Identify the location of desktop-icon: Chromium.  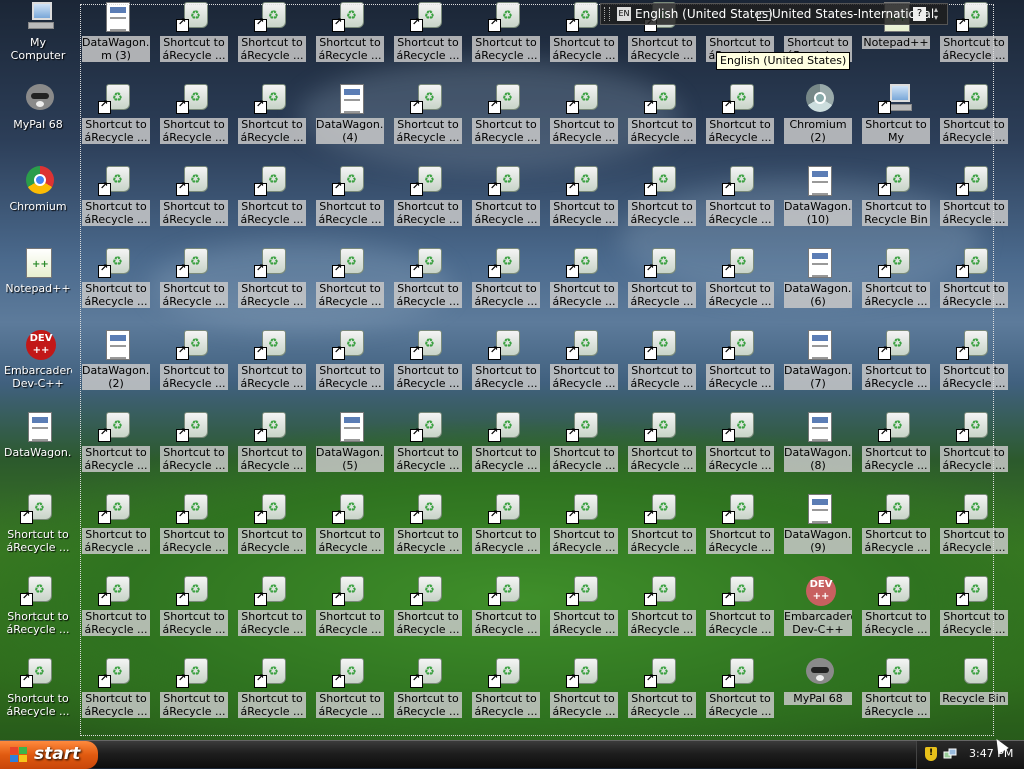
(38, 201).